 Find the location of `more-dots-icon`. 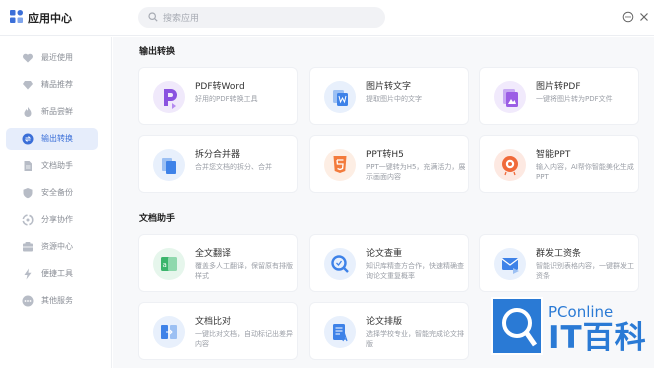

more-dots-icon is located at coordinates (28, 301).